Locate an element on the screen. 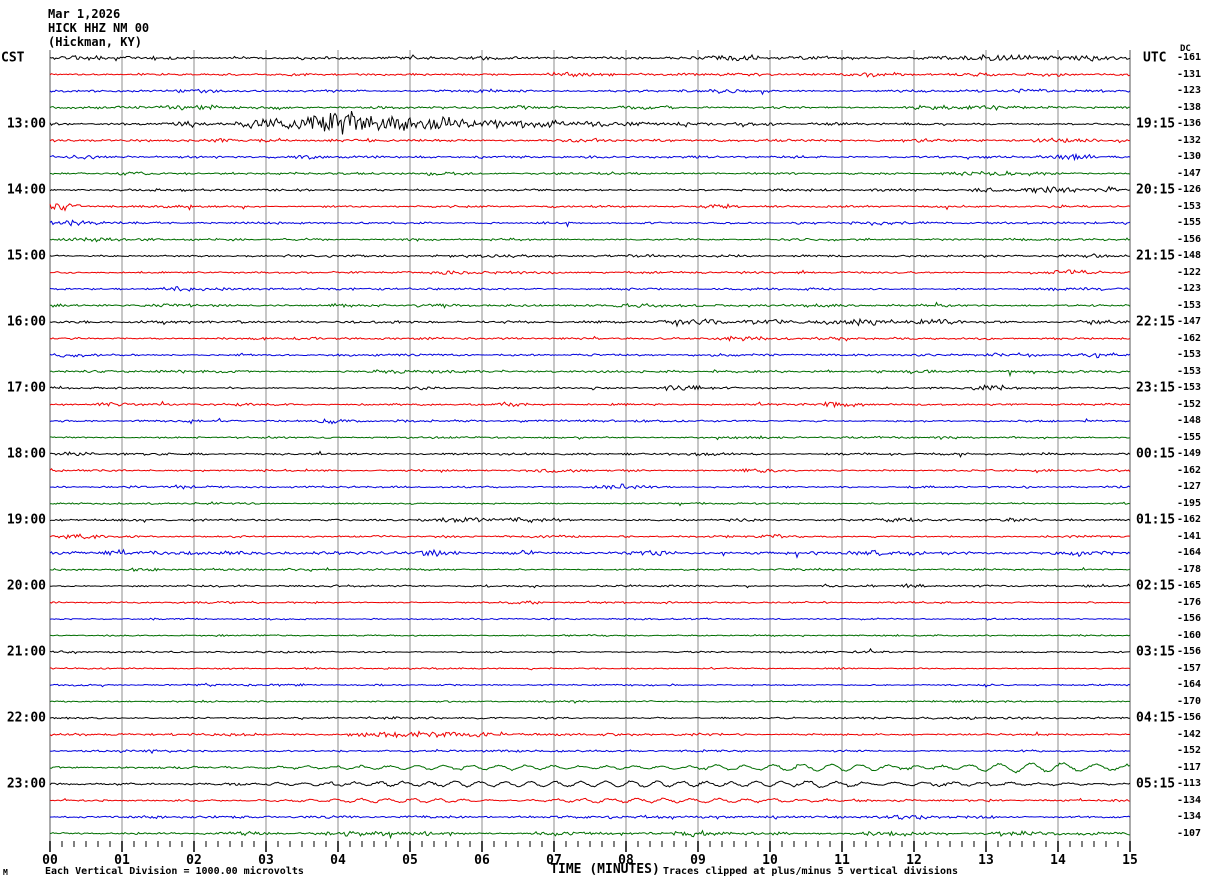 This screenshot has width=1210, height=886. utc-hour-label: 22:15 is located at coordinates (1156, 322).